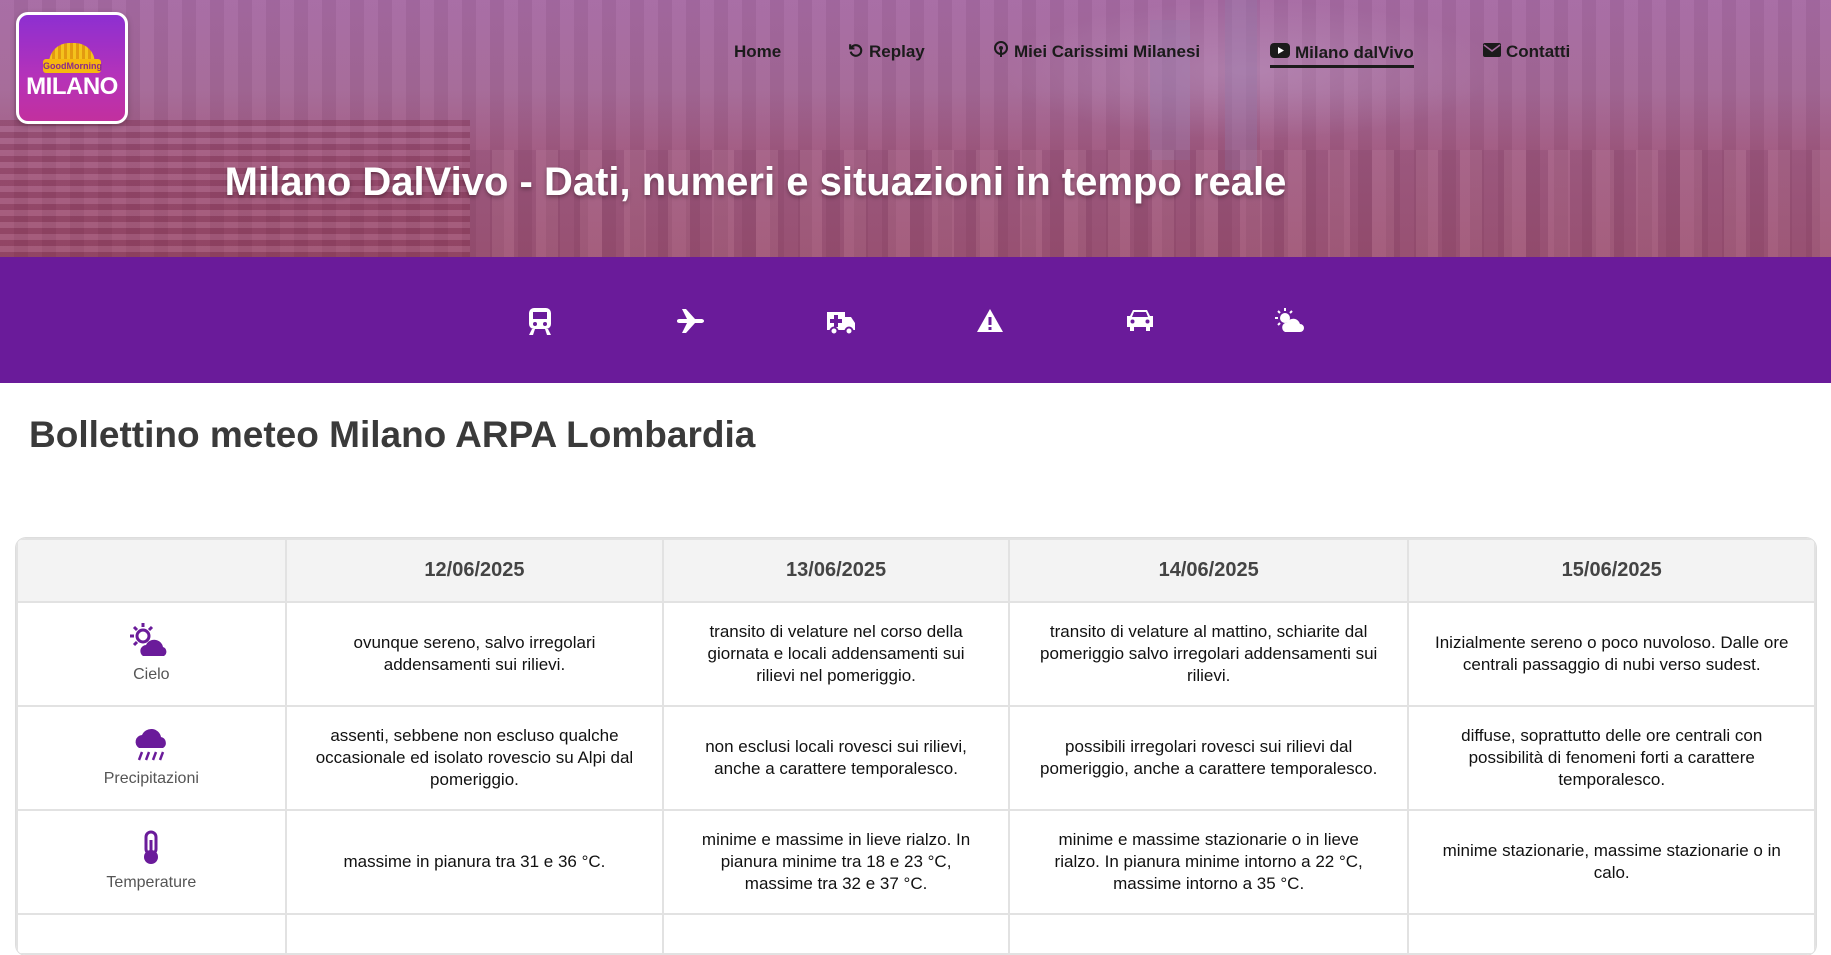 This screenshot has width=1831, height=955. What do you see at coordinates (1208, 570) in the screenshot?
I see `table-header-date: 14/06/2025` at bounding box center [1208, 570].